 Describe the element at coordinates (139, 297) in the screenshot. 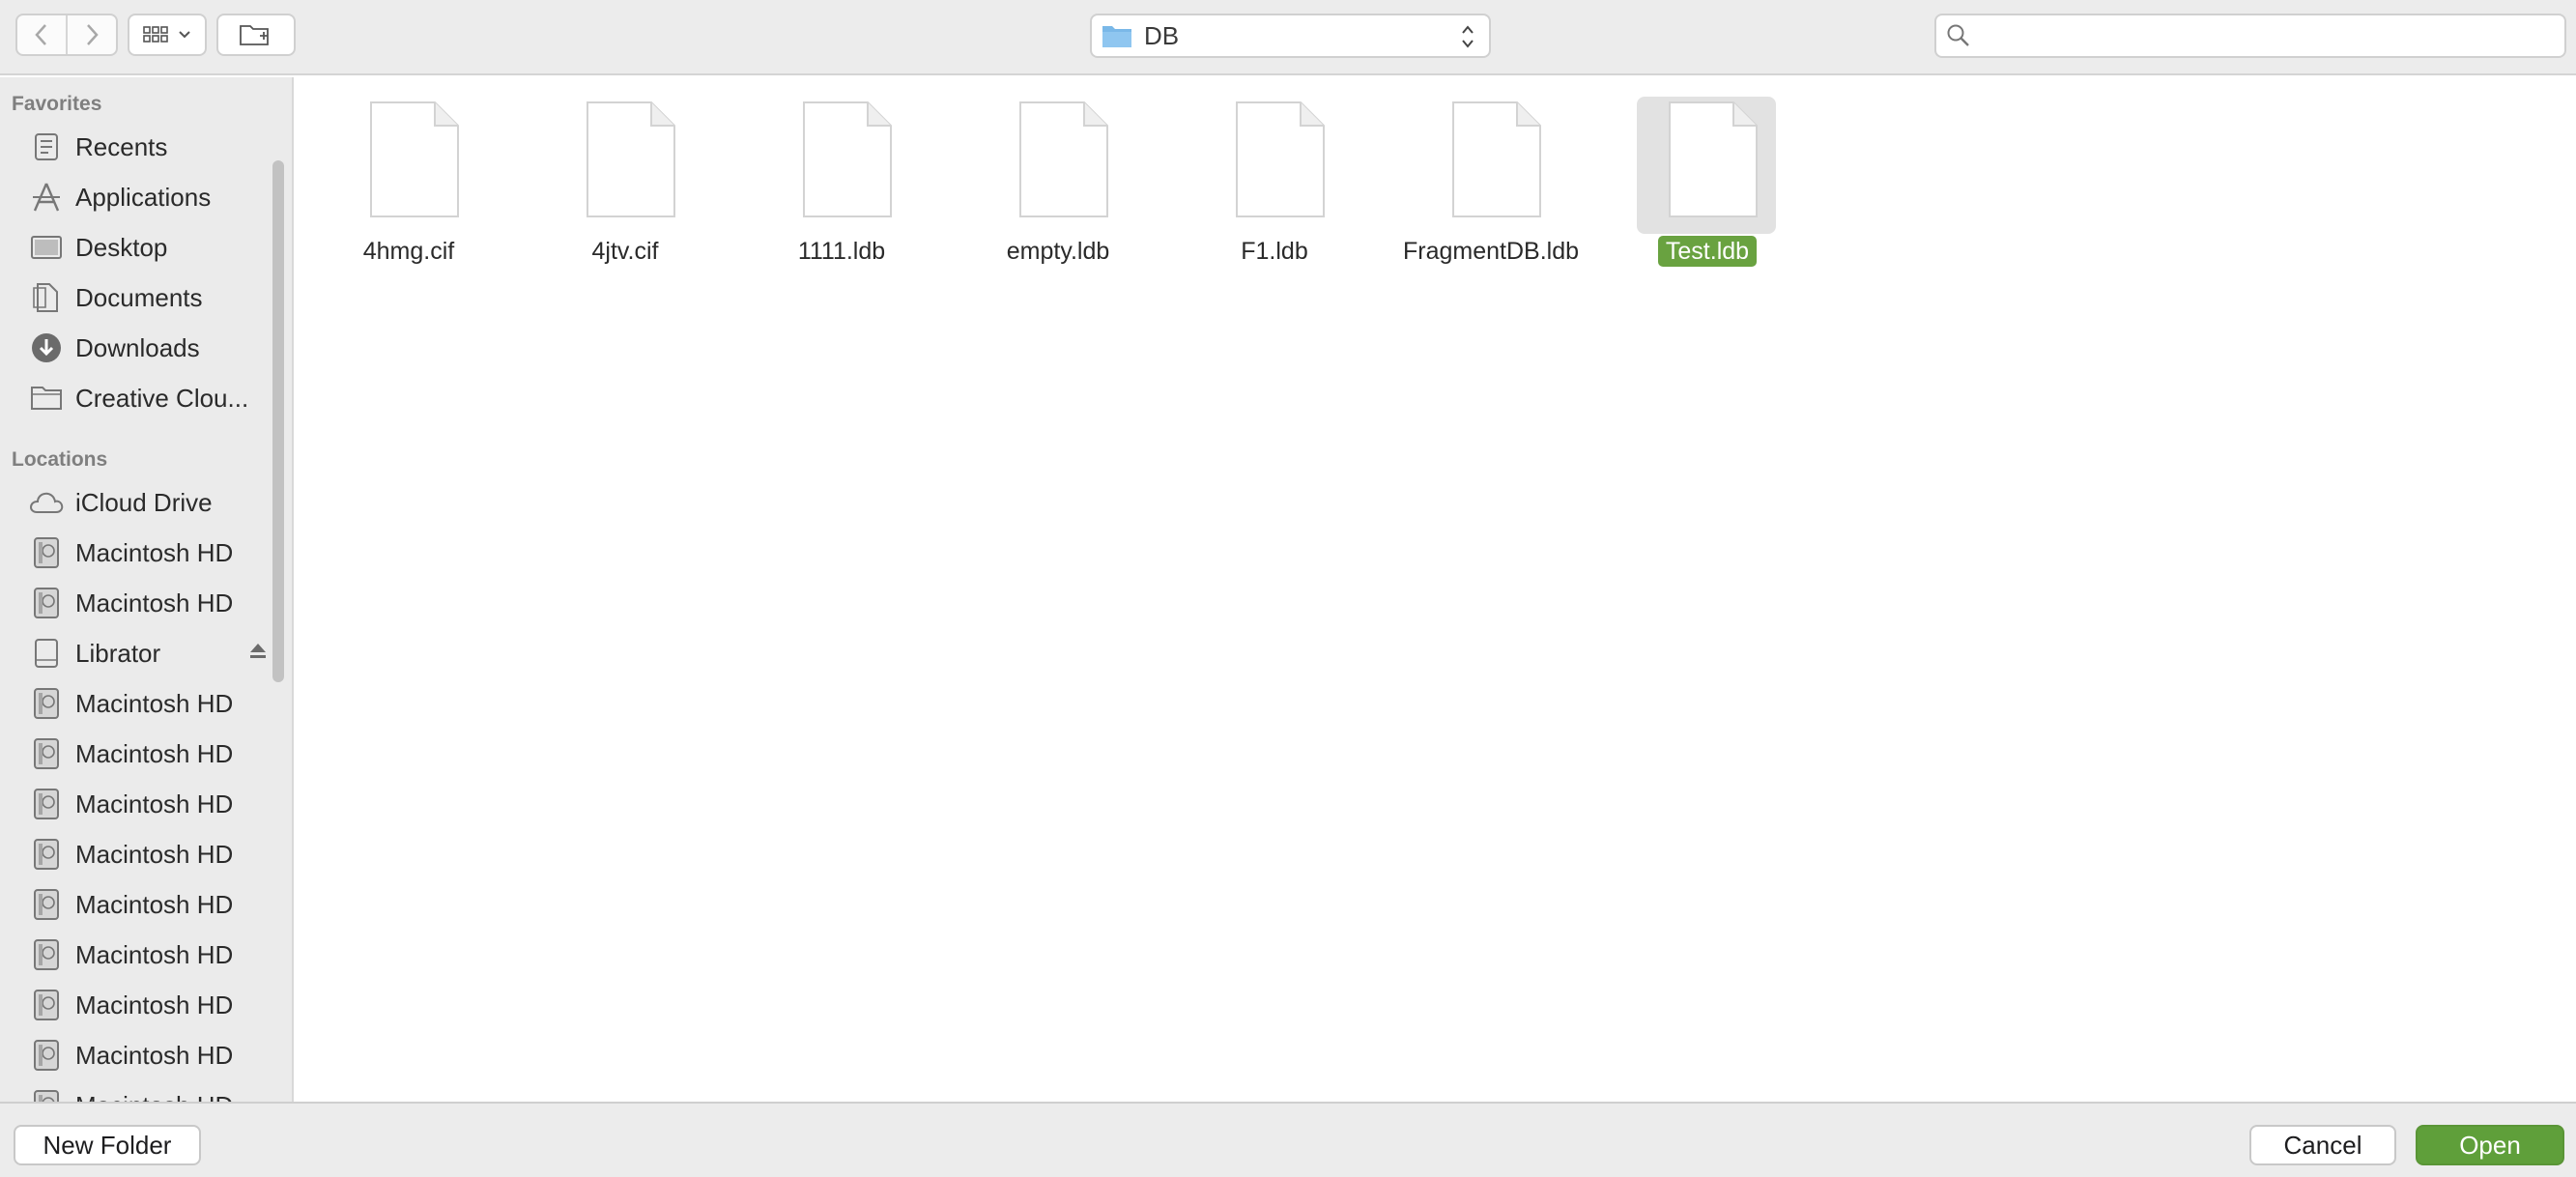

I see `sidebar-item-label: Documents` at that location.